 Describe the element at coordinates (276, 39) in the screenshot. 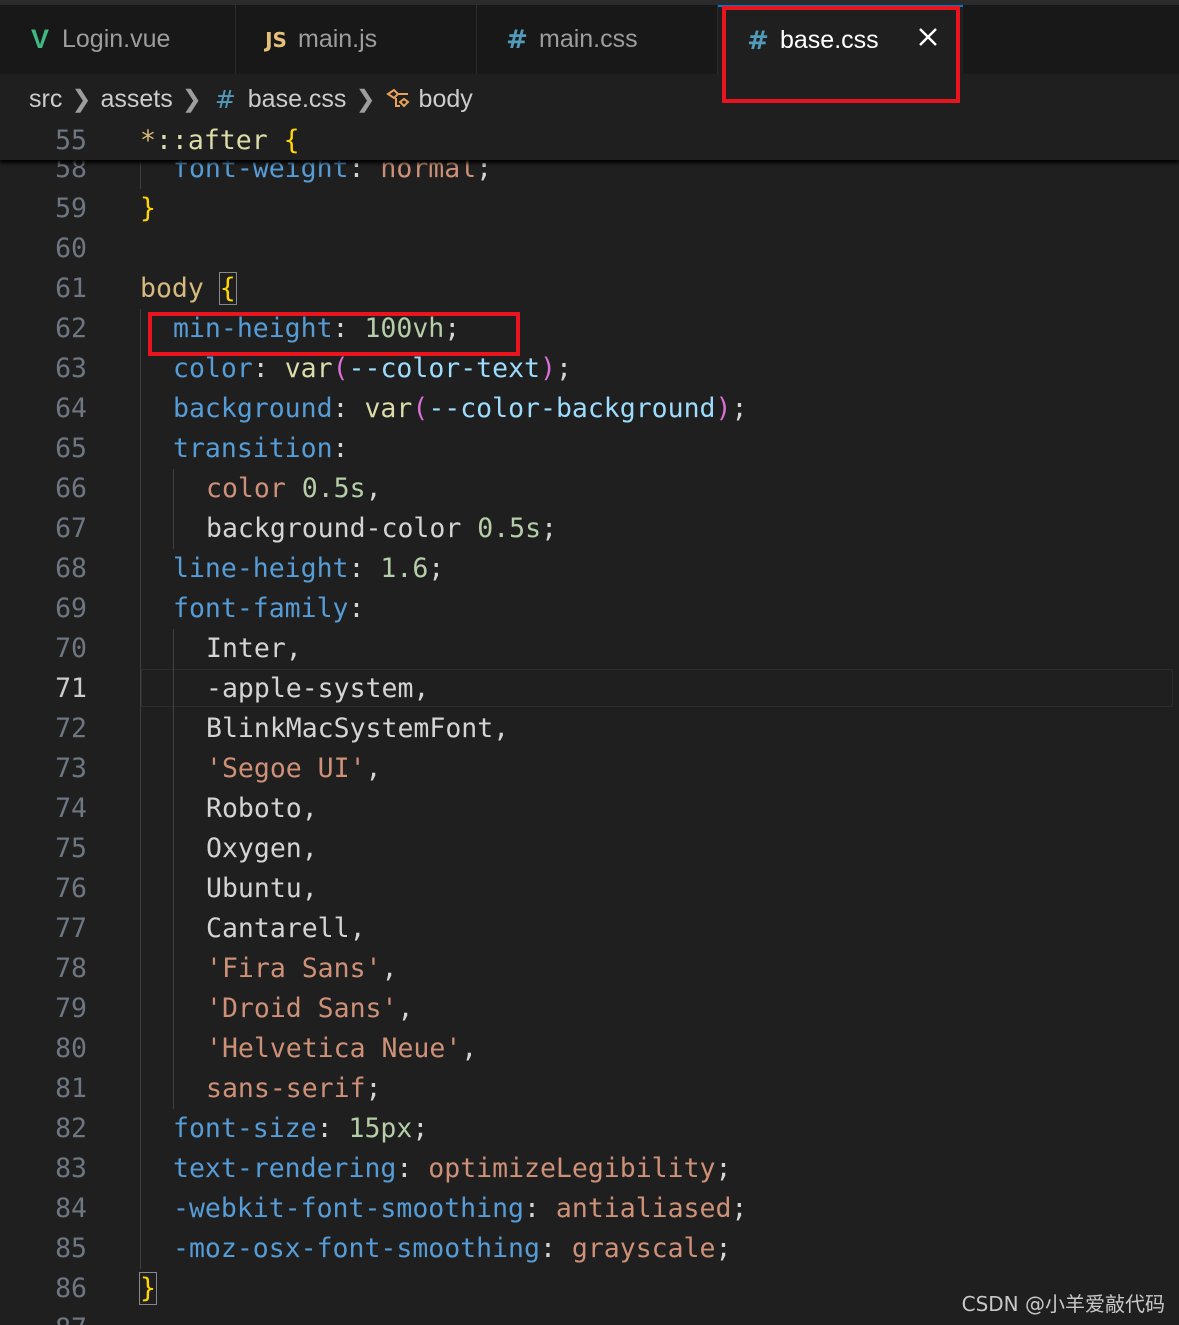

I see `js-icon: JS` at that location.